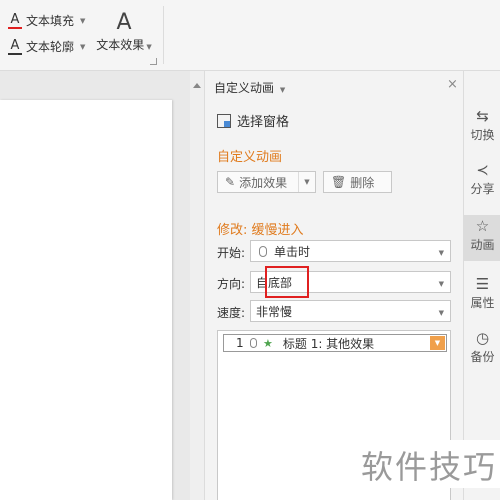  I want to click on add-effect-label: 添加效果, so click(263, 182).